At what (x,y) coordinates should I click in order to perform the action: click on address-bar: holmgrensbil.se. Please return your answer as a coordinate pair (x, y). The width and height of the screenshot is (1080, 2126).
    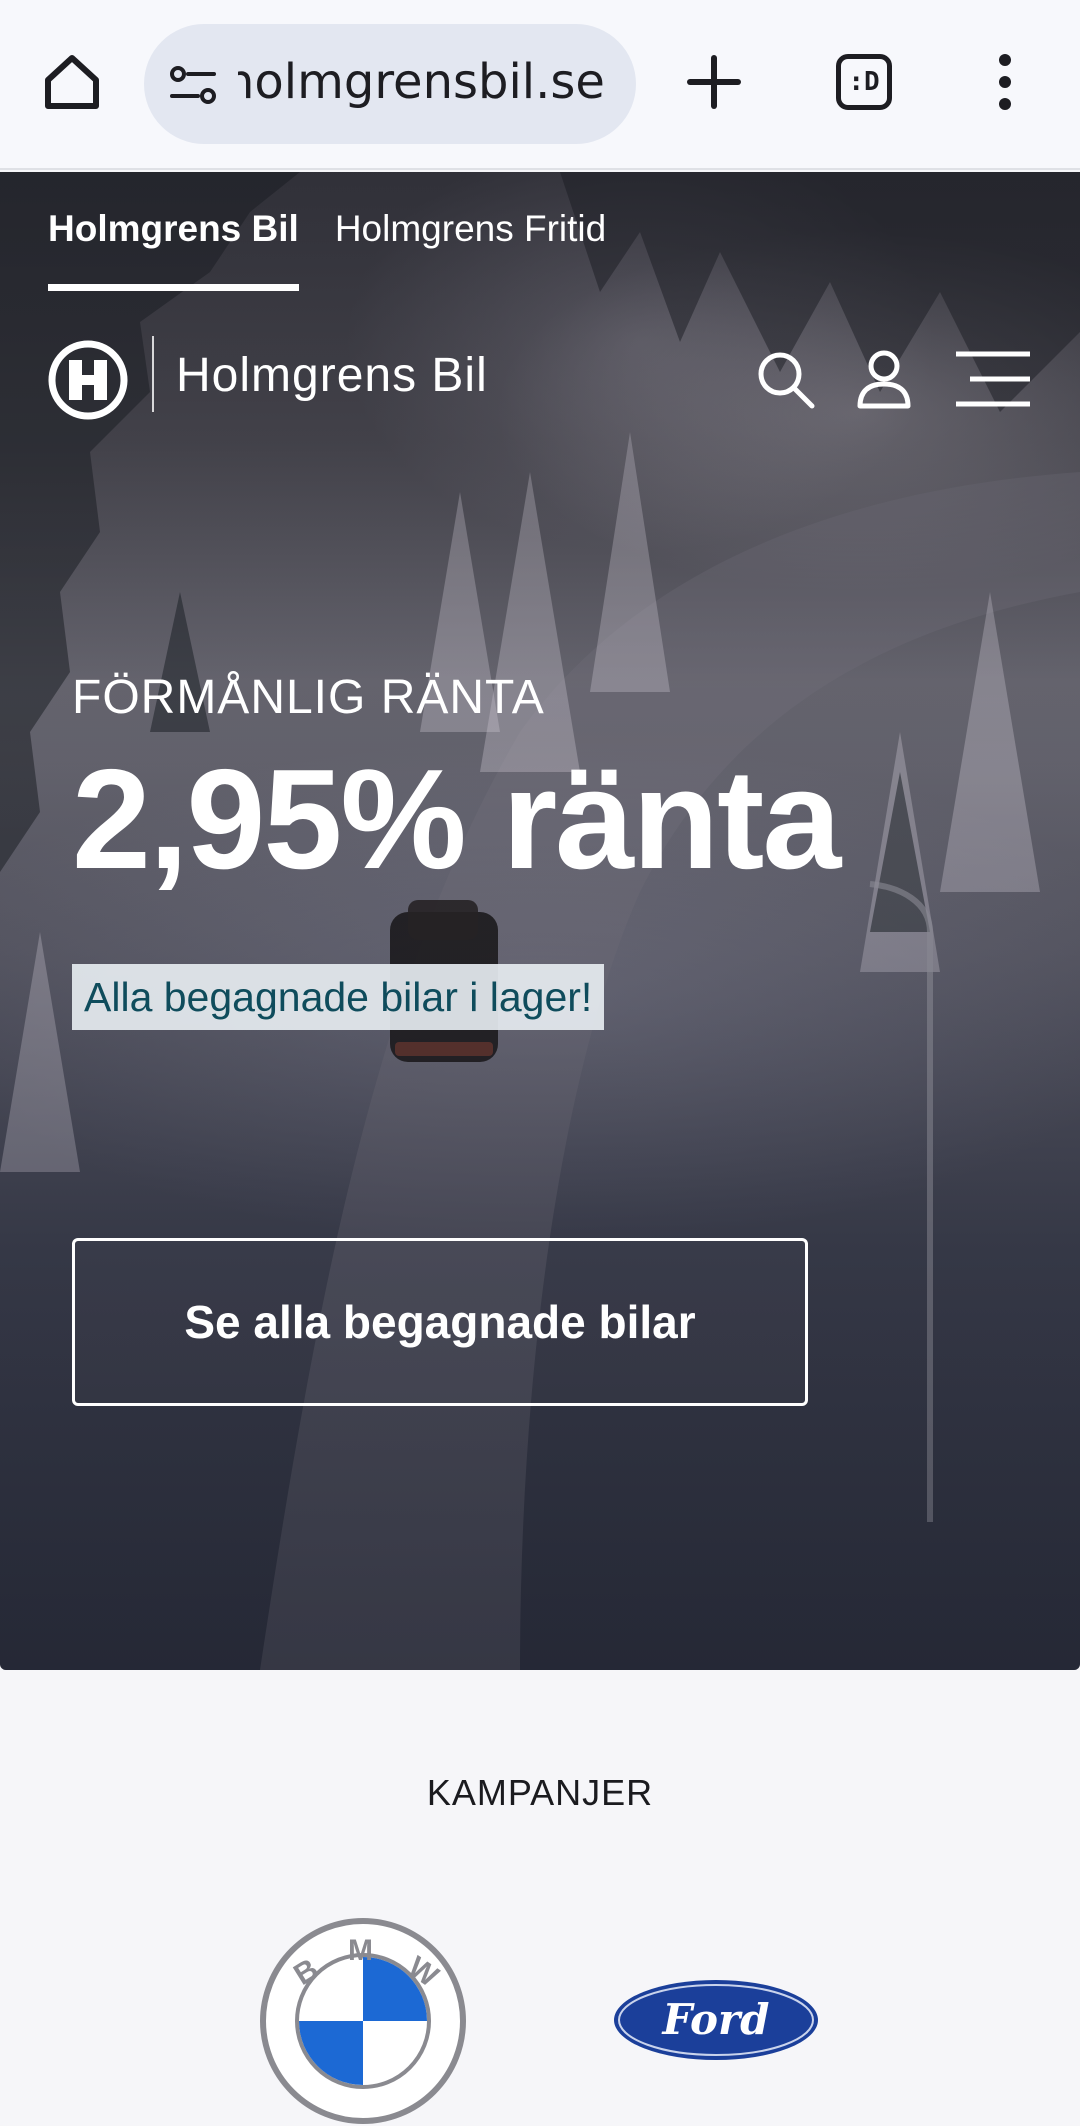
    Looking at the image, I should click on (390, 84).